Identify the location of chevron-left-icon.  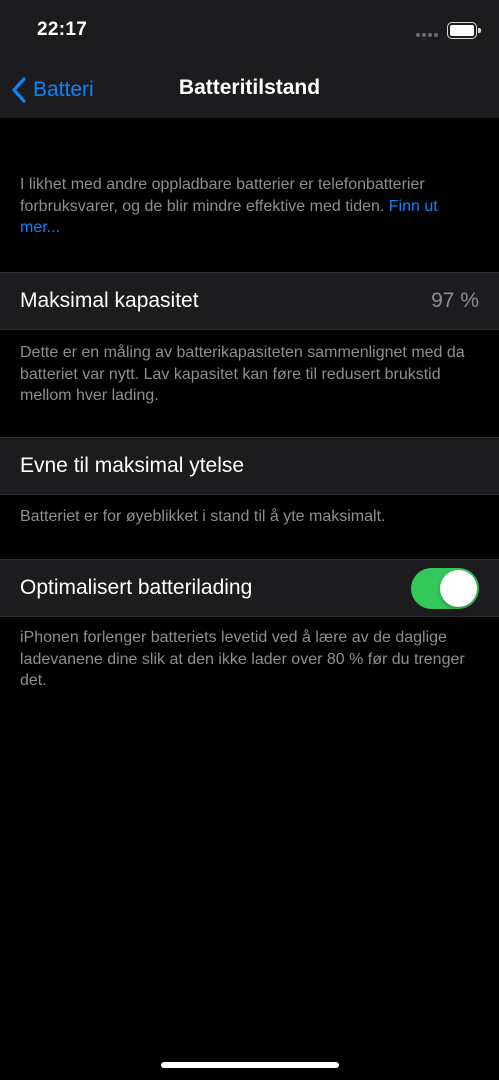
(19, 90).